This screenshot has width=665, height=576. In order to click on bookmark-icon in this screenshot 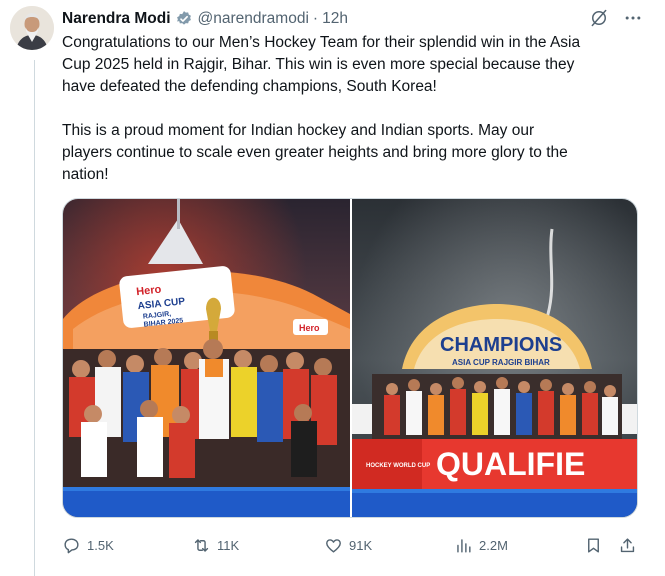, I will do `click(593, 545)`.